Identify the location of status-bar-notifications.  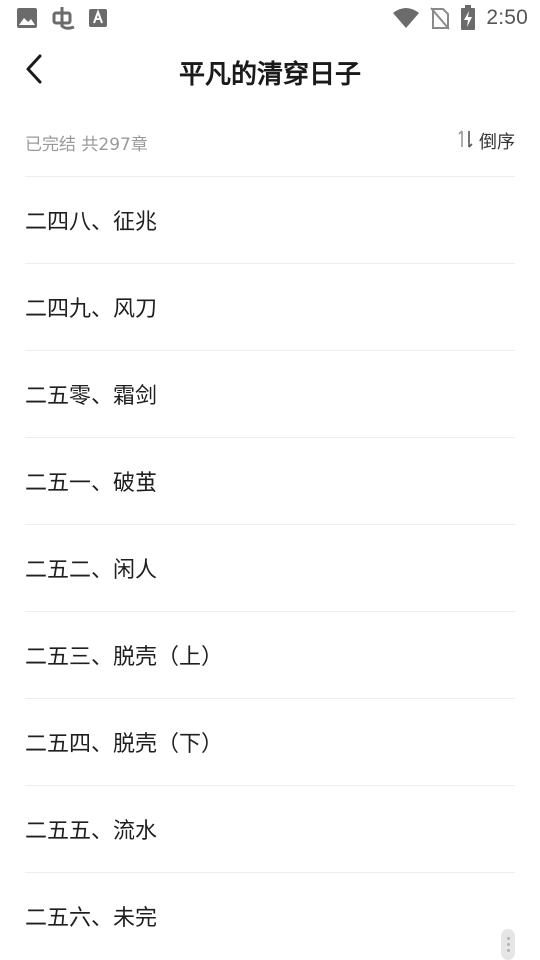
(62, 18).